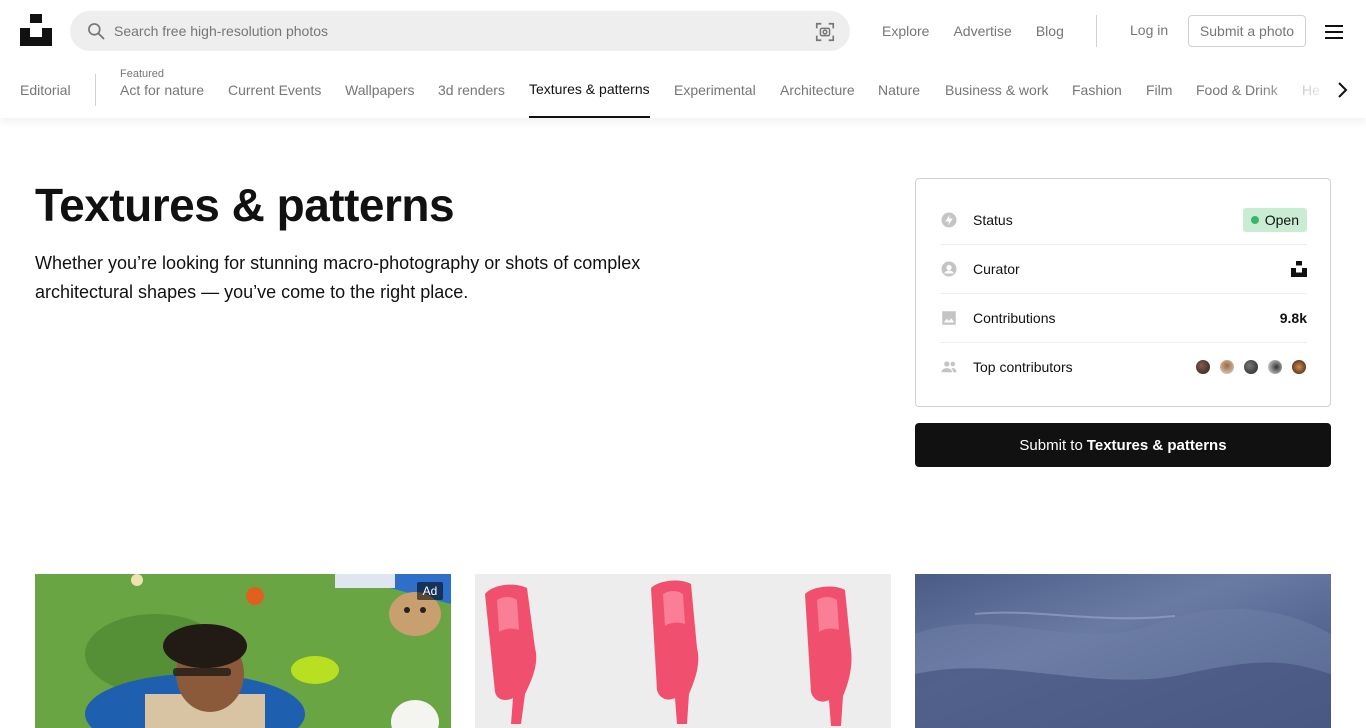 The image size is (1366, 728). What do you see at coordinates (1051, 445) in the screenshot?
I see `submit-prefix: Submit to` at bounding box center [1051, 445].